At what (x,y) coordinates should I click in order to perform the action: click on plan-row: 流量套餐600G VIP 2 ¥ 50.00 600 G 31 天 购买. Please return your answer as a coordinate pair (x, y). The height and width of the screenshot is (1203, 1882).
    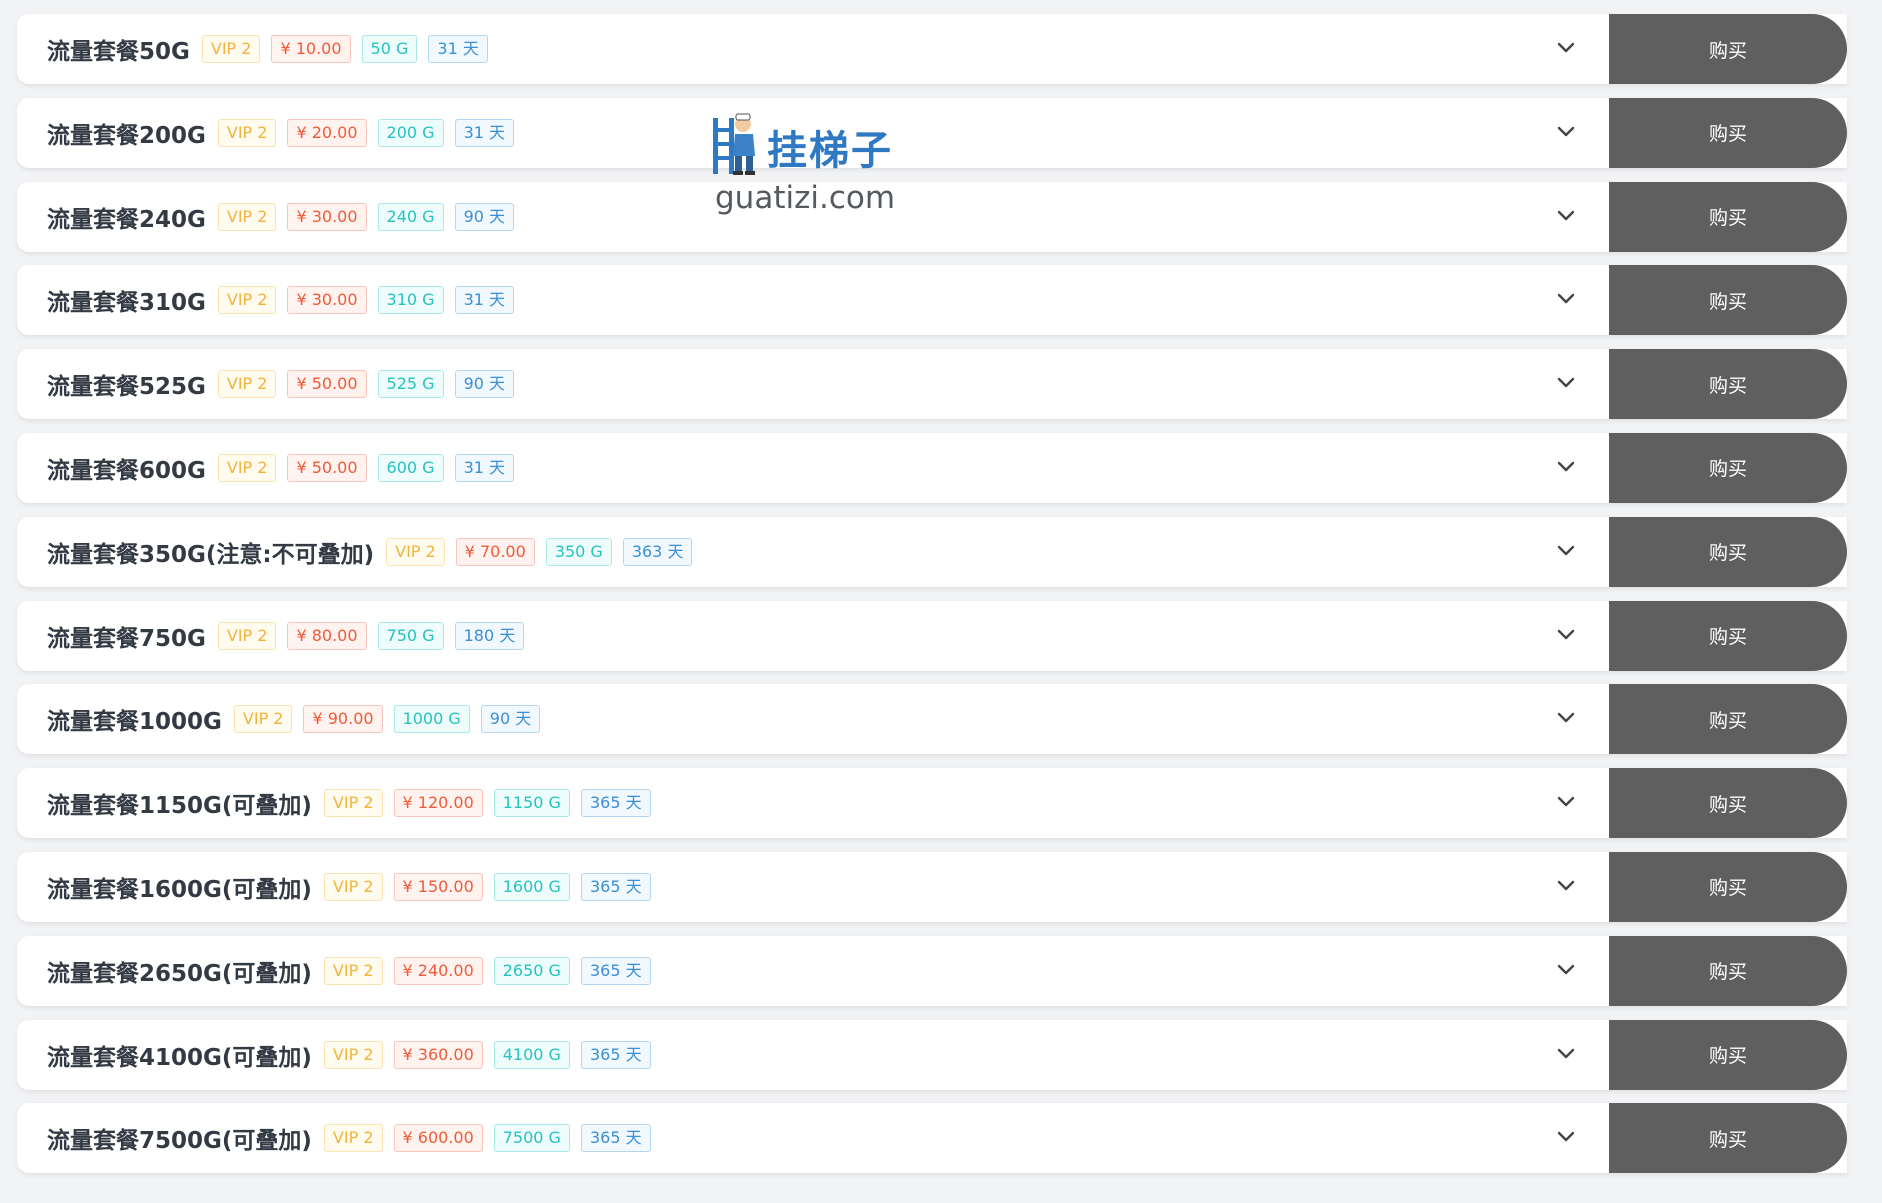
    Looking at the image, I should click on (932, 467).